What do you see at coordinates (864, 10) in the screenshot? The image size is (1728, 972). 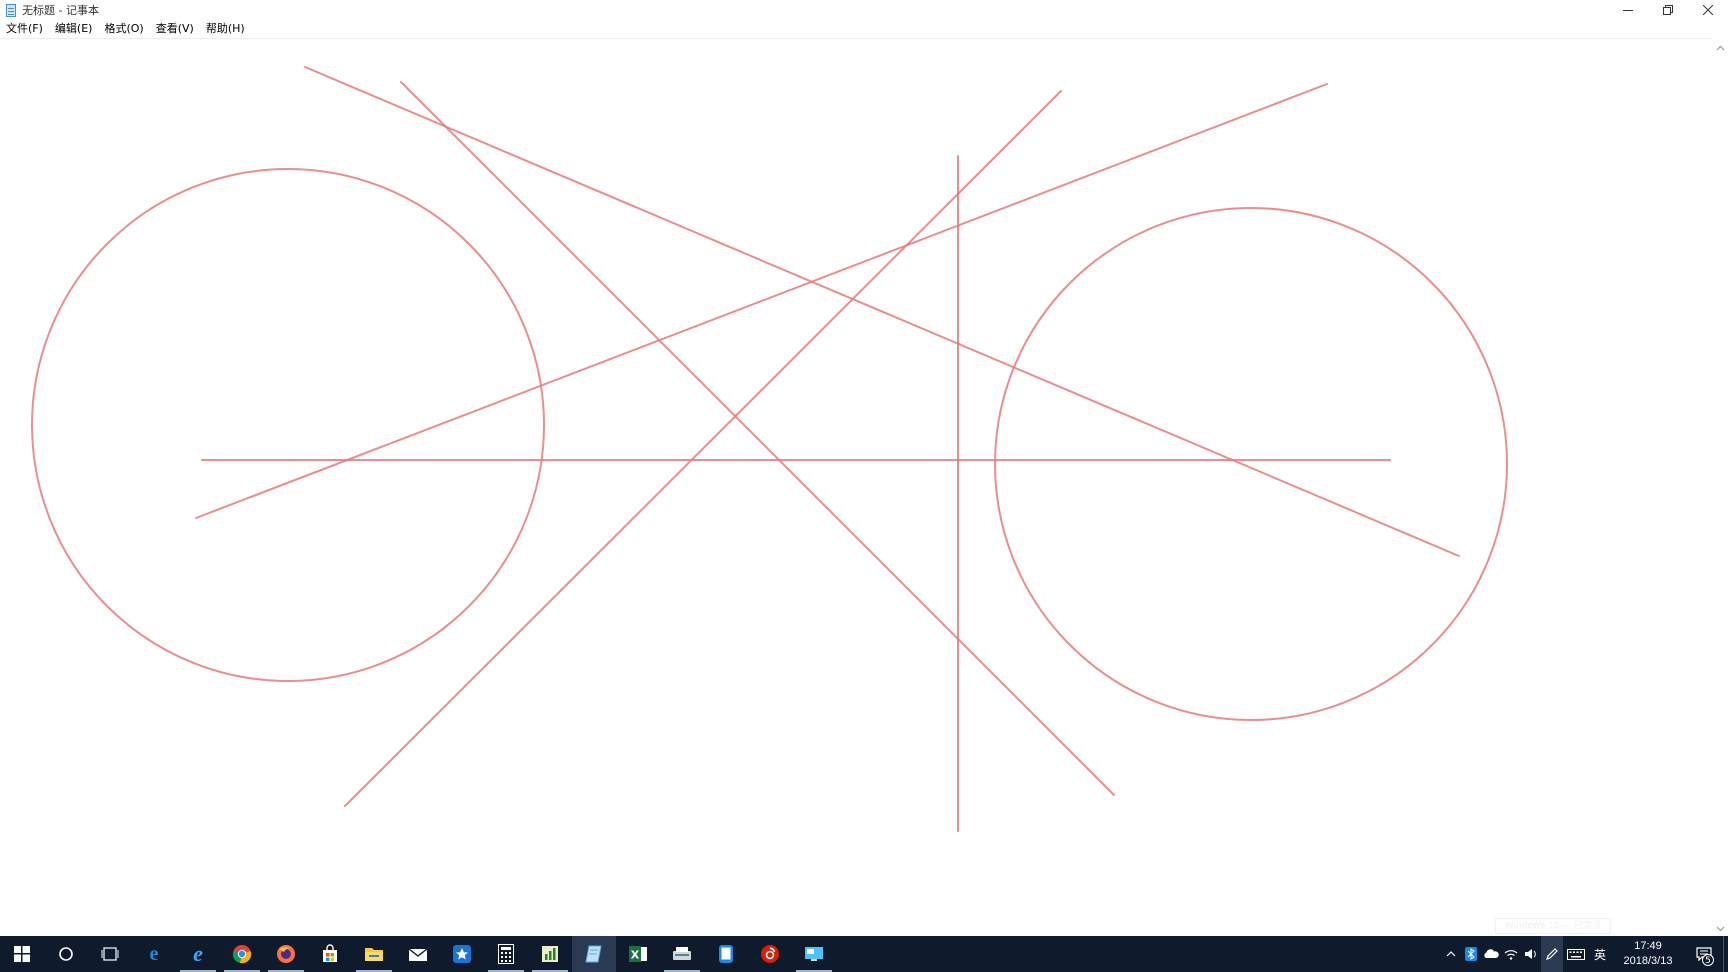 I see `title-bar: 无标题 - 记事本` at bounding box center [864, 10].